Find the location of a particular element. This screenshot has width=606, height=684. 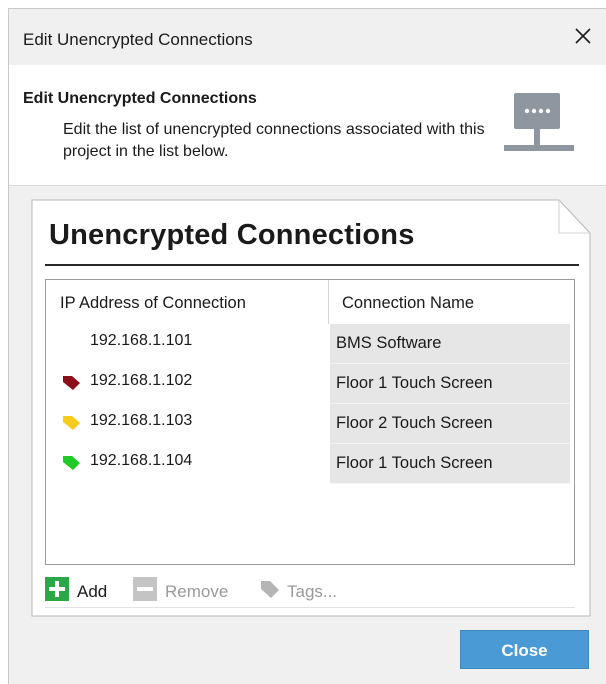

remove-button: Remove is located at coordinates (193, 590).